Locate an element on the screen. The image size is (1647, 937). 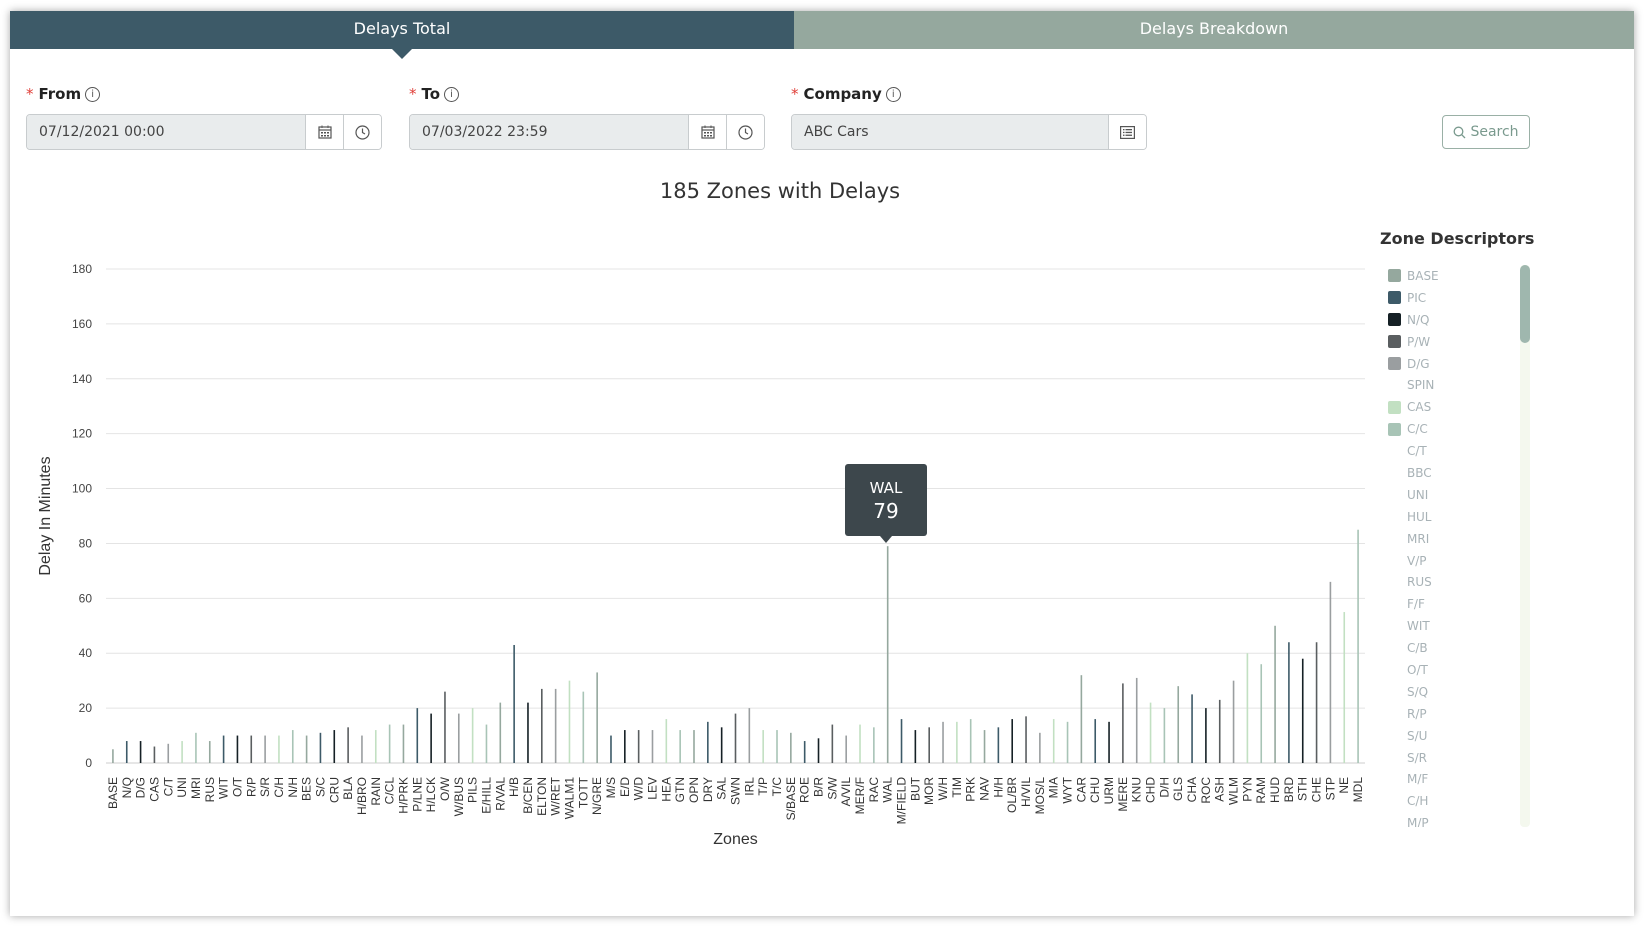
legend-item: N/Q is located at coordinates (1450, 320).